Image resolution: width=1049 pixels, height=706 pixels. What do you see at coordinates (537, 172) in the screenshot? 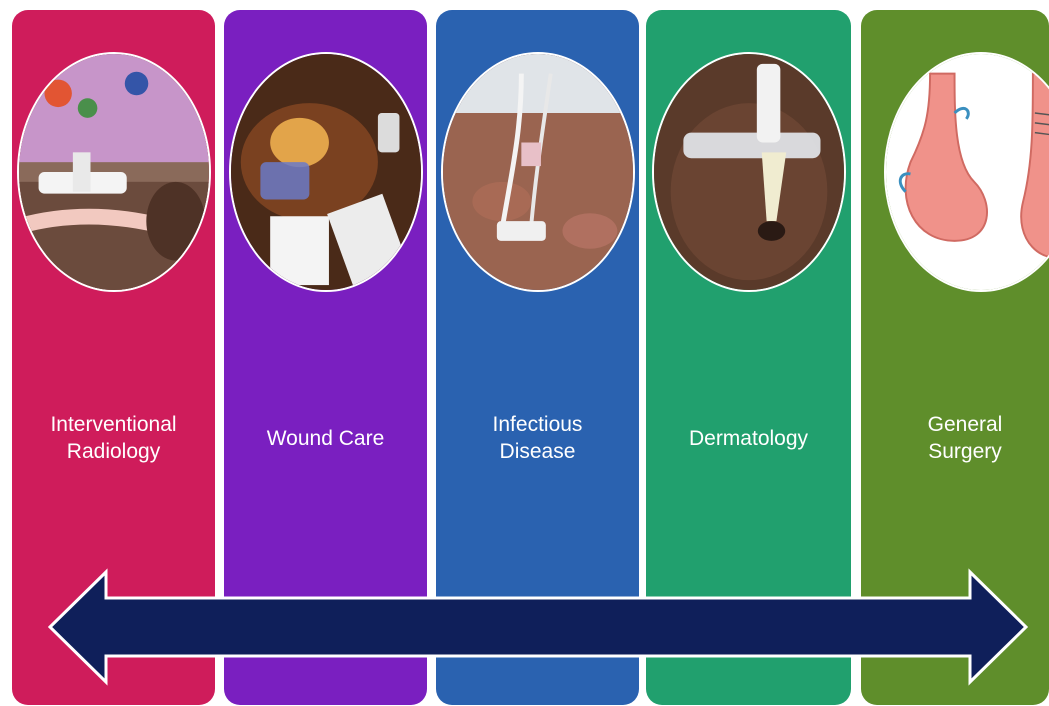
I see `iv-line-photo` at bounding box center [537, 172].